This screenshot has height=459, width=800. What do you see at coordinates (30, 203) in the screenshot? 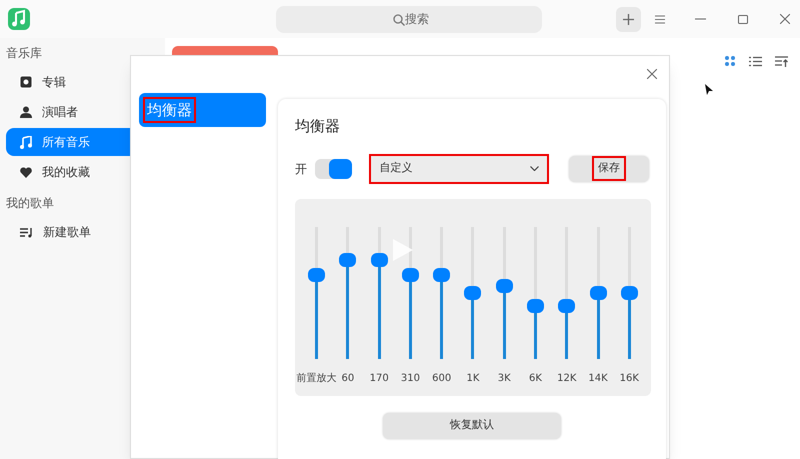
I see `section-title: 我的歌单` at bounding box center [30, 203].